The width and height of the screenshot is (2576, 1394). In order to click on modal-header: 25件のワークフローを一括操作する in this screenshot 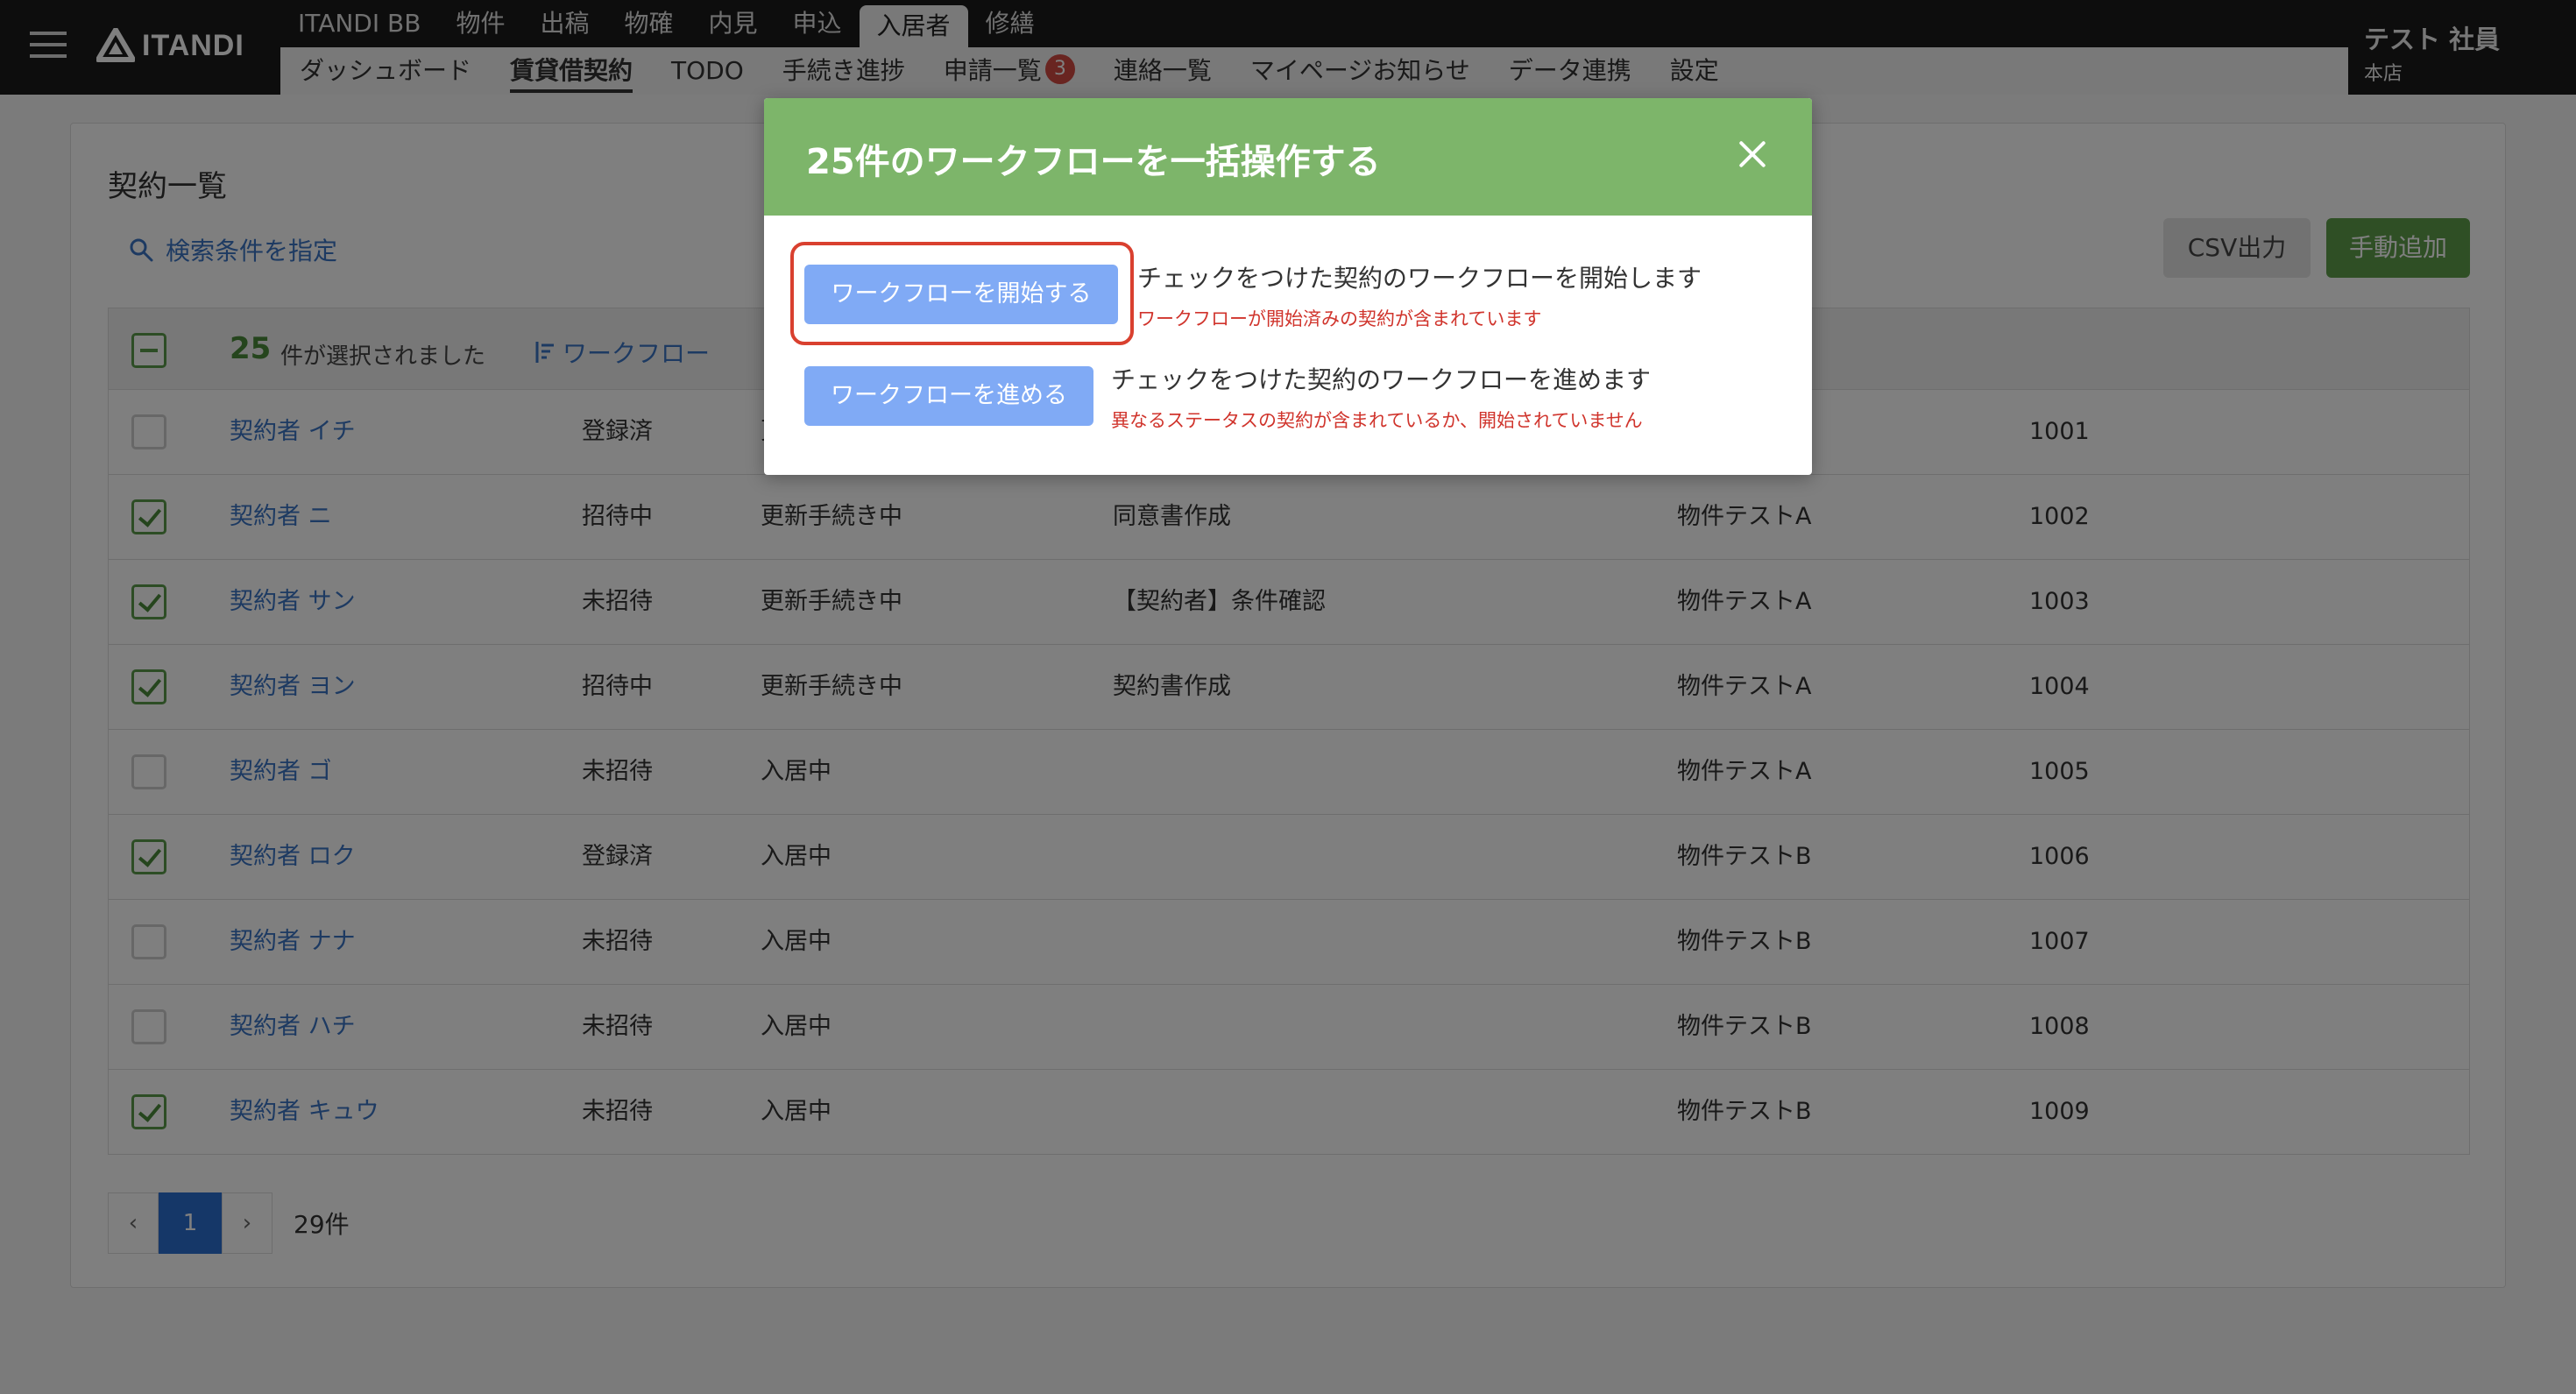, I will do `click(1288, 157)`.